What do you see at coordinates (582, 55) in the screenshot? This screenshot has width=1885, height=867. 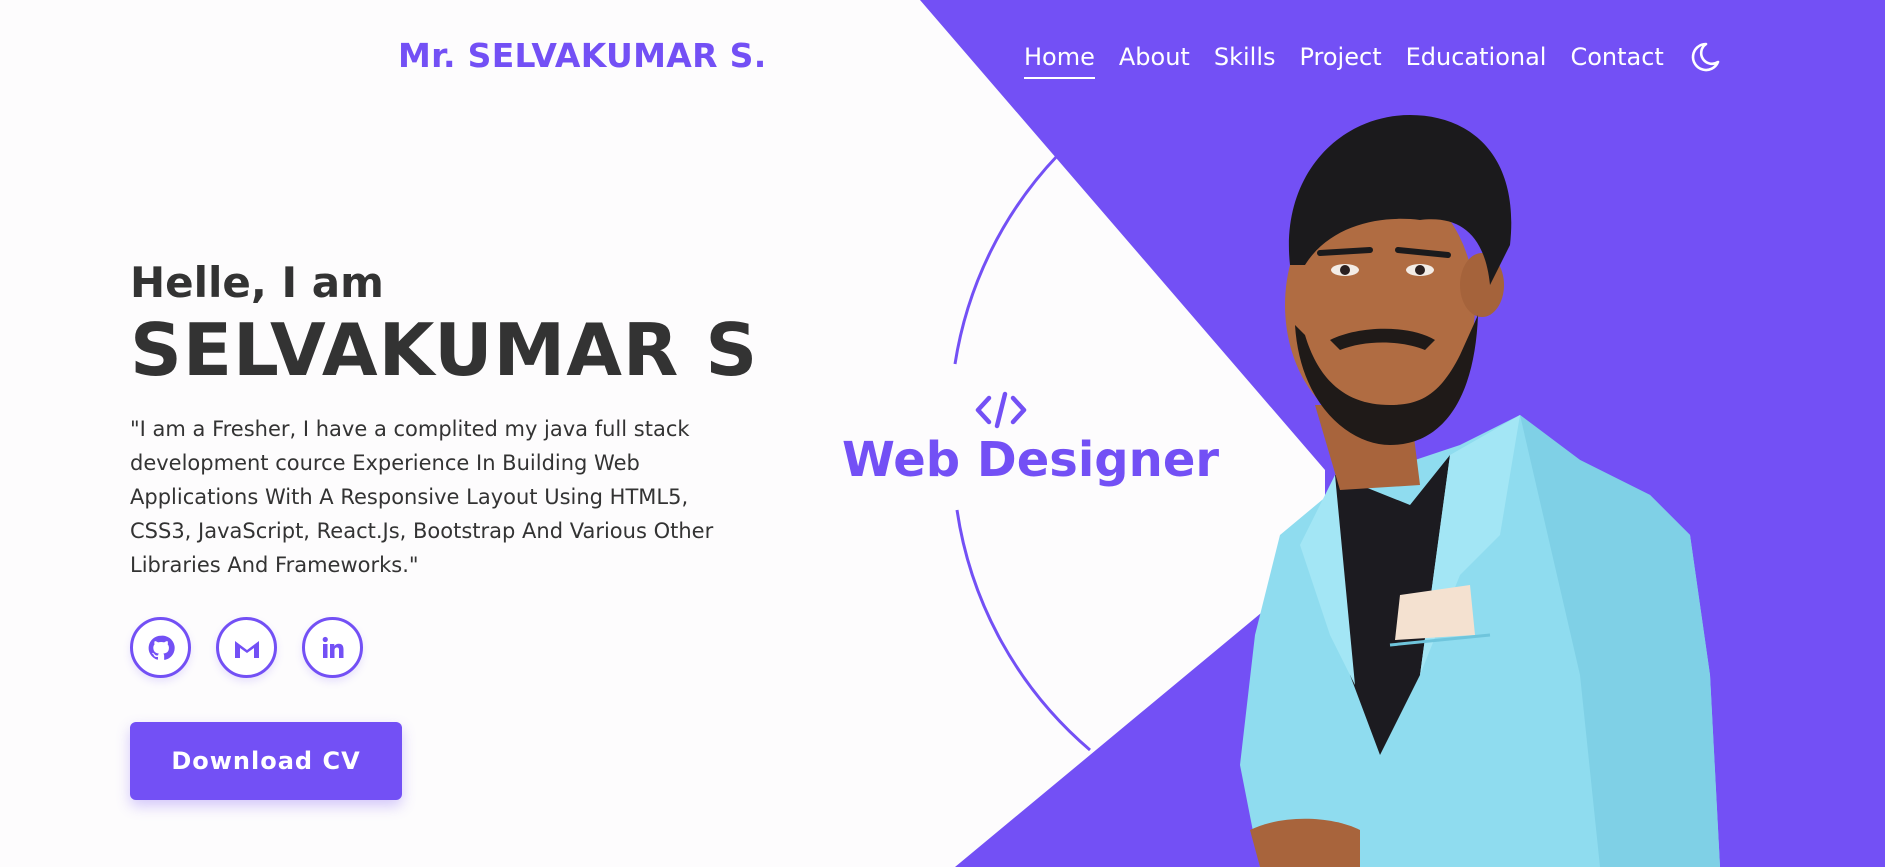 I see `brand-logo: Mr. SELVAKUMAR S.` at bounding box center [582, 55].